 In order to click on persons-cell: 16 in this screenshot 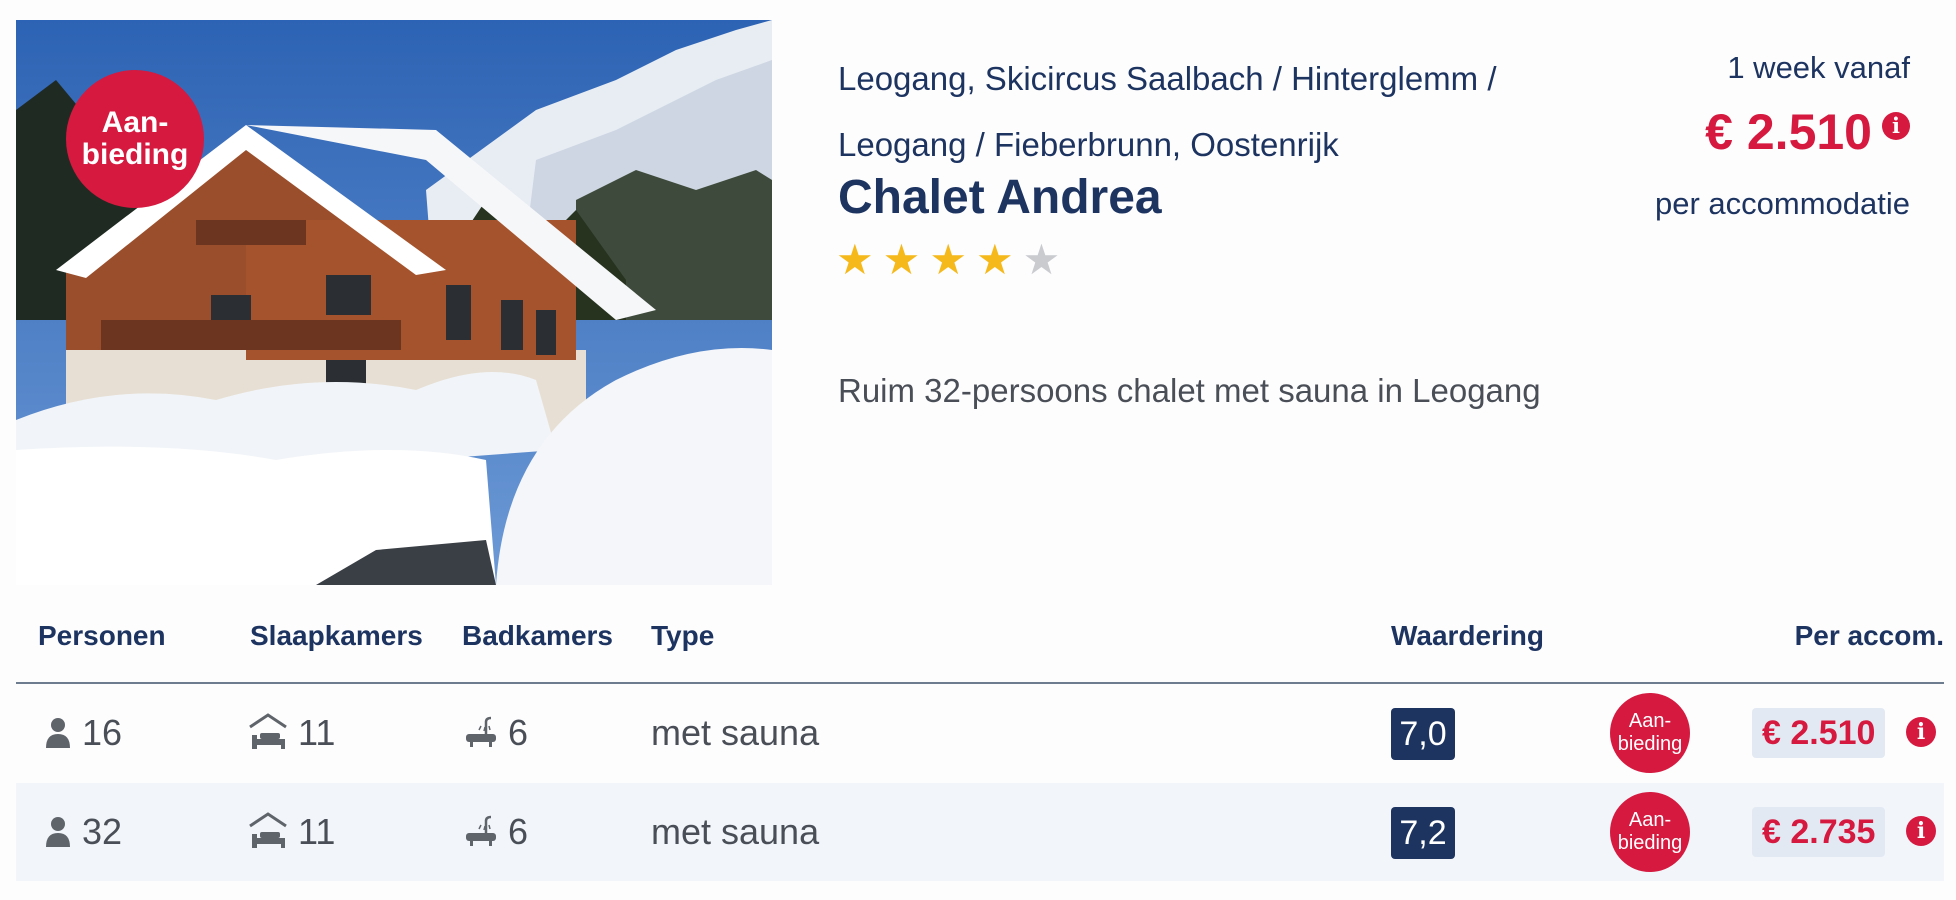, I will do `click(83, 733)`.